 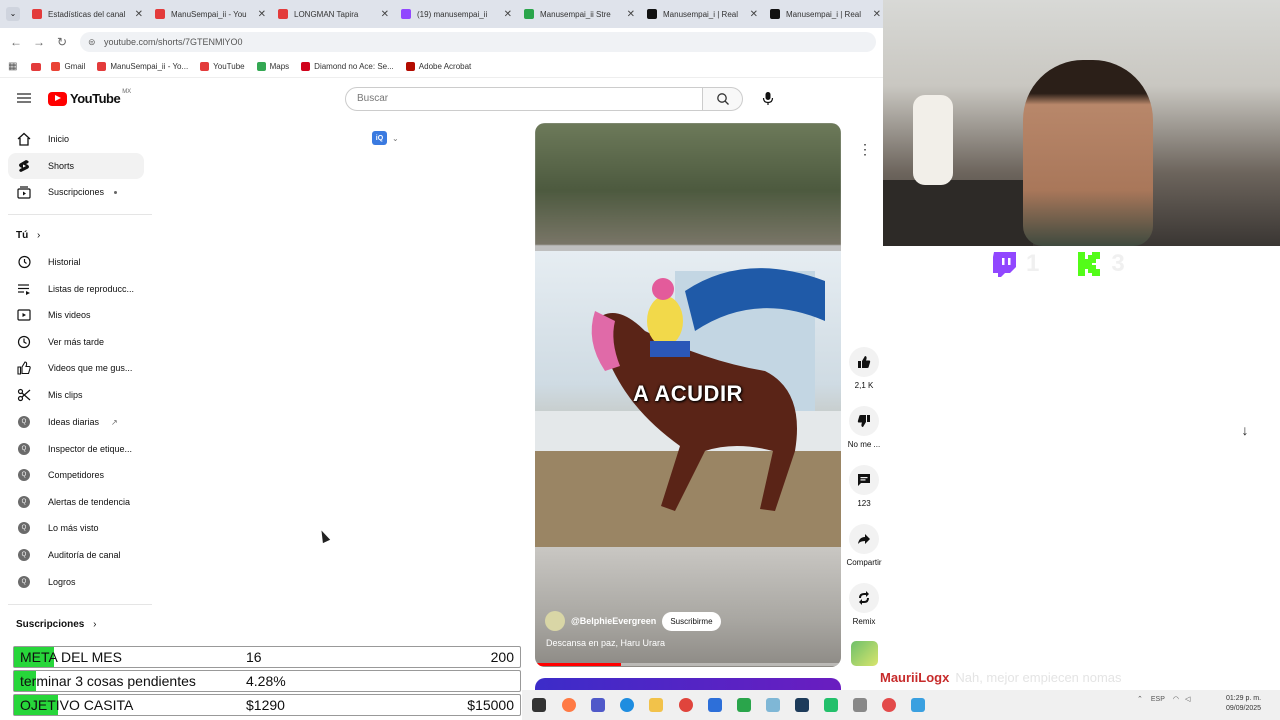 I want to click on taskbar-calculator-icon, so click(x=715, y=705).